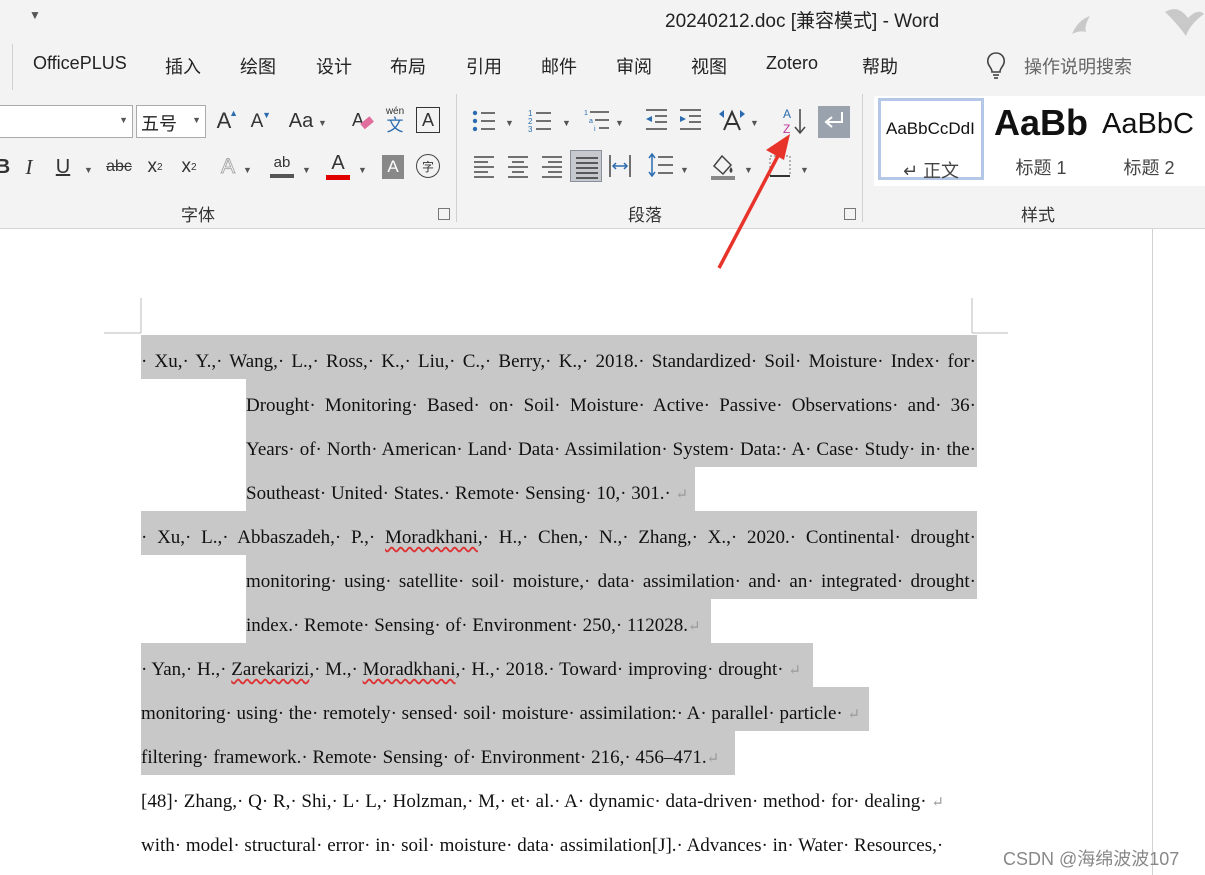 This screenshot has height=875, width=1205. I want to click on tab-help: 帮助, so click(880, 66).